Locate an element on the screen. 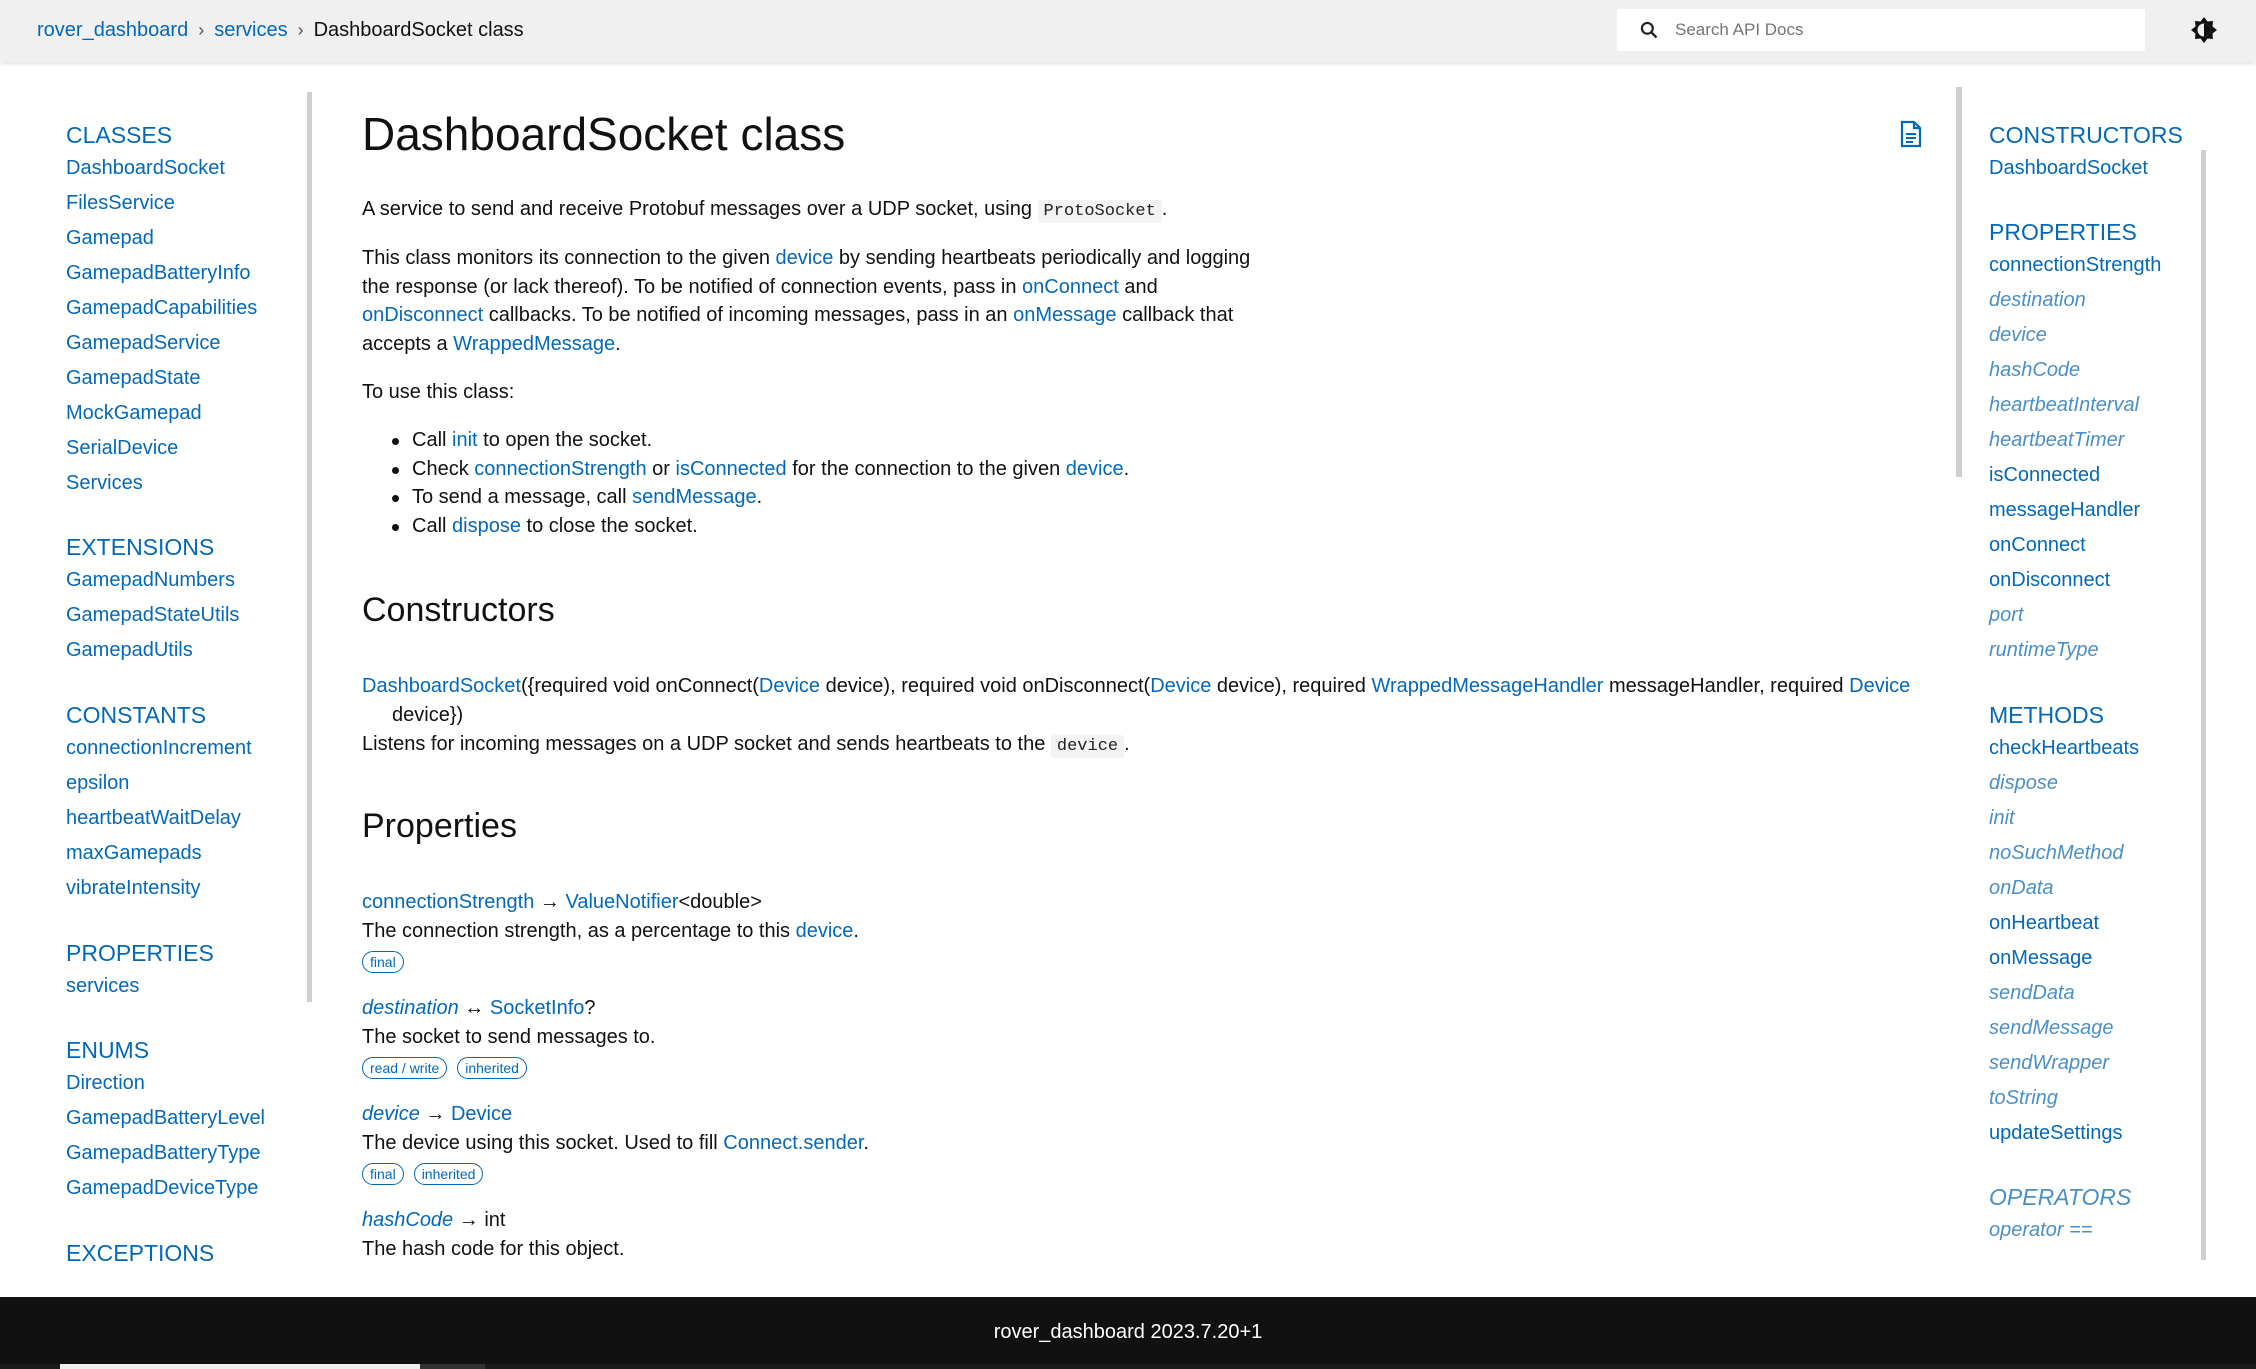 This screenshot has width=2256, height=1369. link-type-socketinfo: SocketInfo is located at coordinates (537, 1008).